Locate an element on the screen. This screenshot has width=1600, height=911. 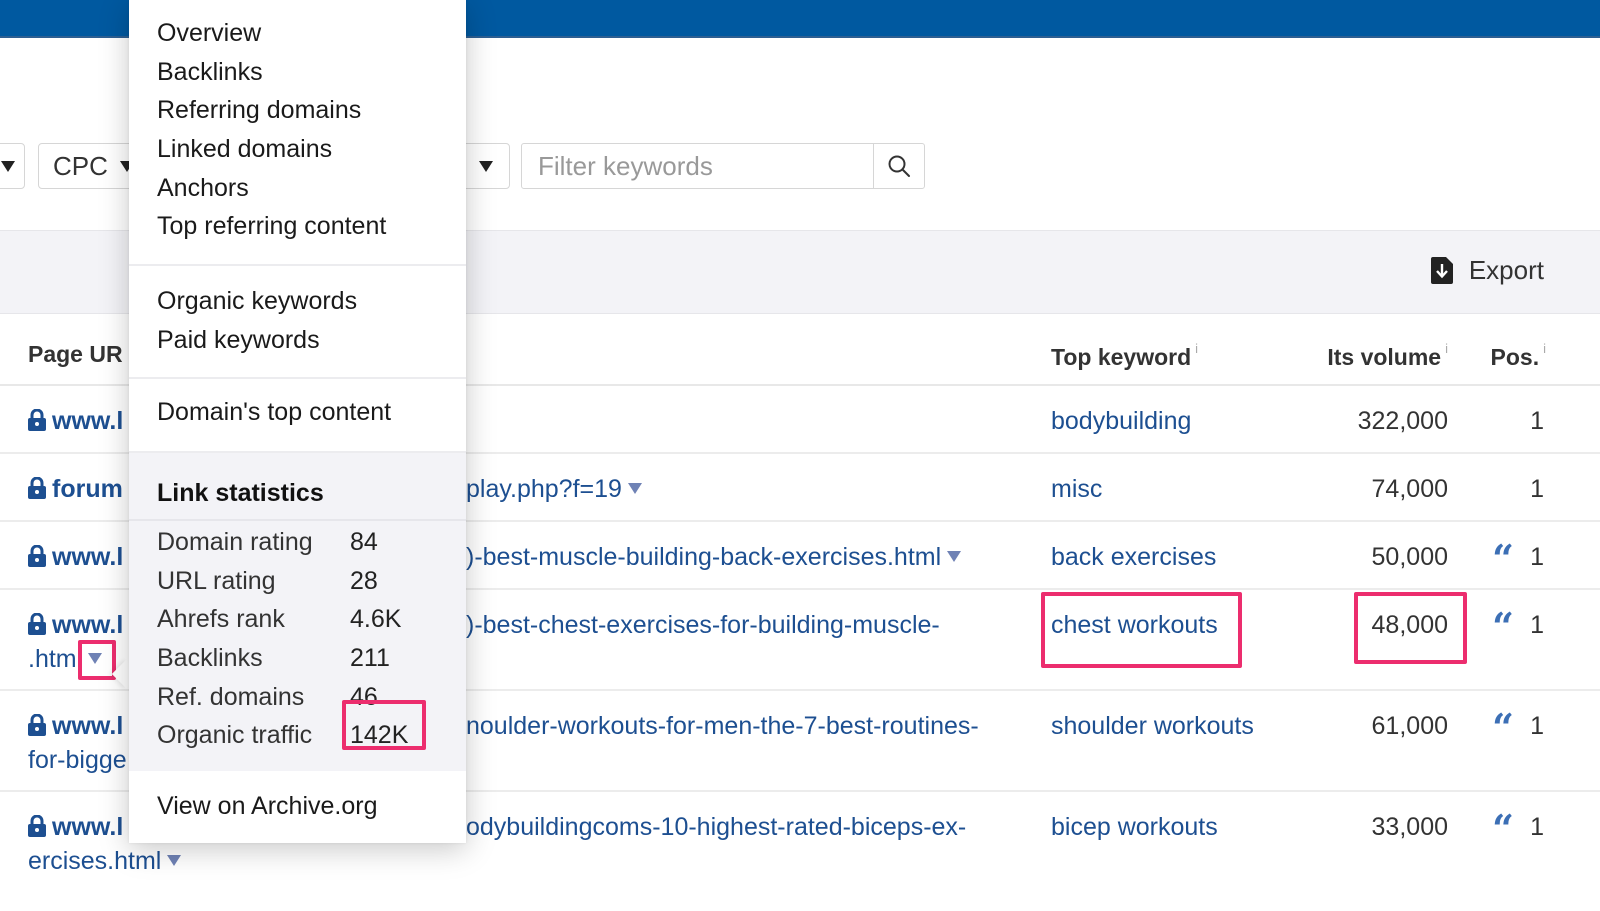
stat-value: 84 is located at coordinates (364, 542).